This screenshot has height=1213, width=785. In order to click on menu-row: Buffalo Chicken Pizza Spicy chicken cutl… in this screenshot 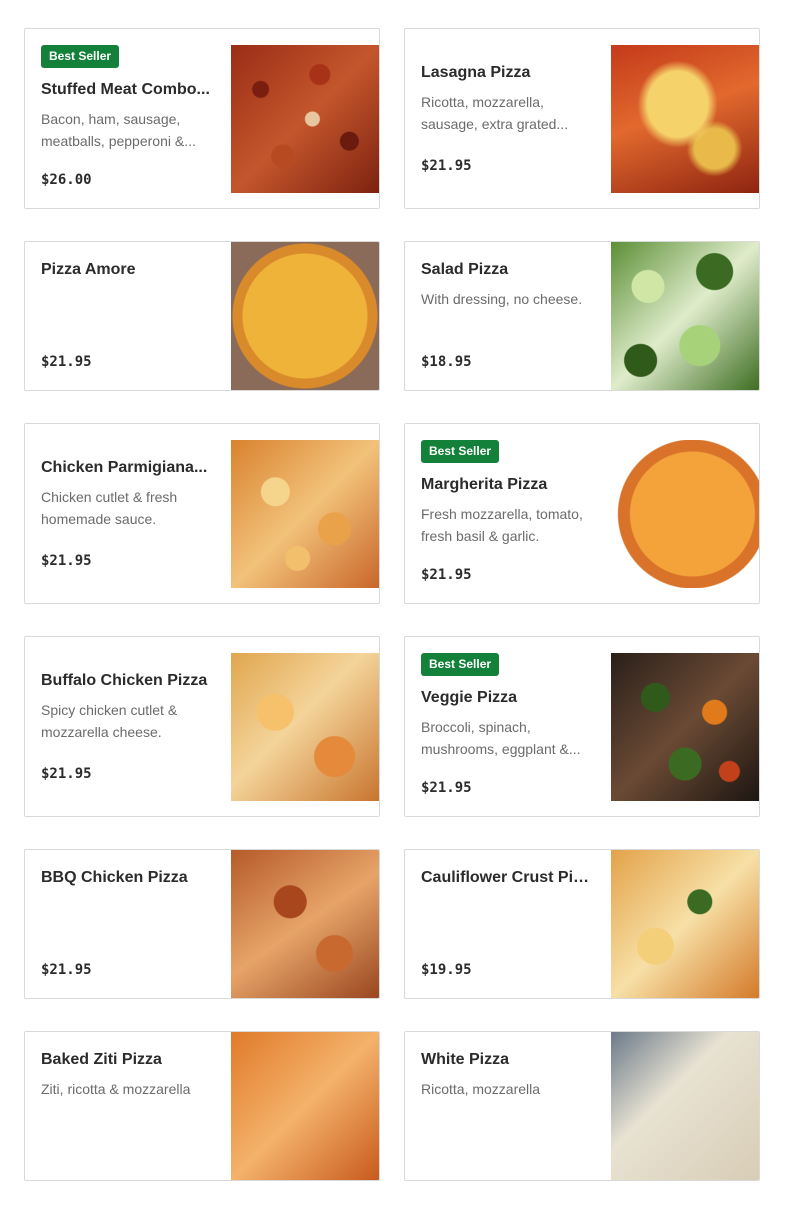, I will do `click(392, 726)`.